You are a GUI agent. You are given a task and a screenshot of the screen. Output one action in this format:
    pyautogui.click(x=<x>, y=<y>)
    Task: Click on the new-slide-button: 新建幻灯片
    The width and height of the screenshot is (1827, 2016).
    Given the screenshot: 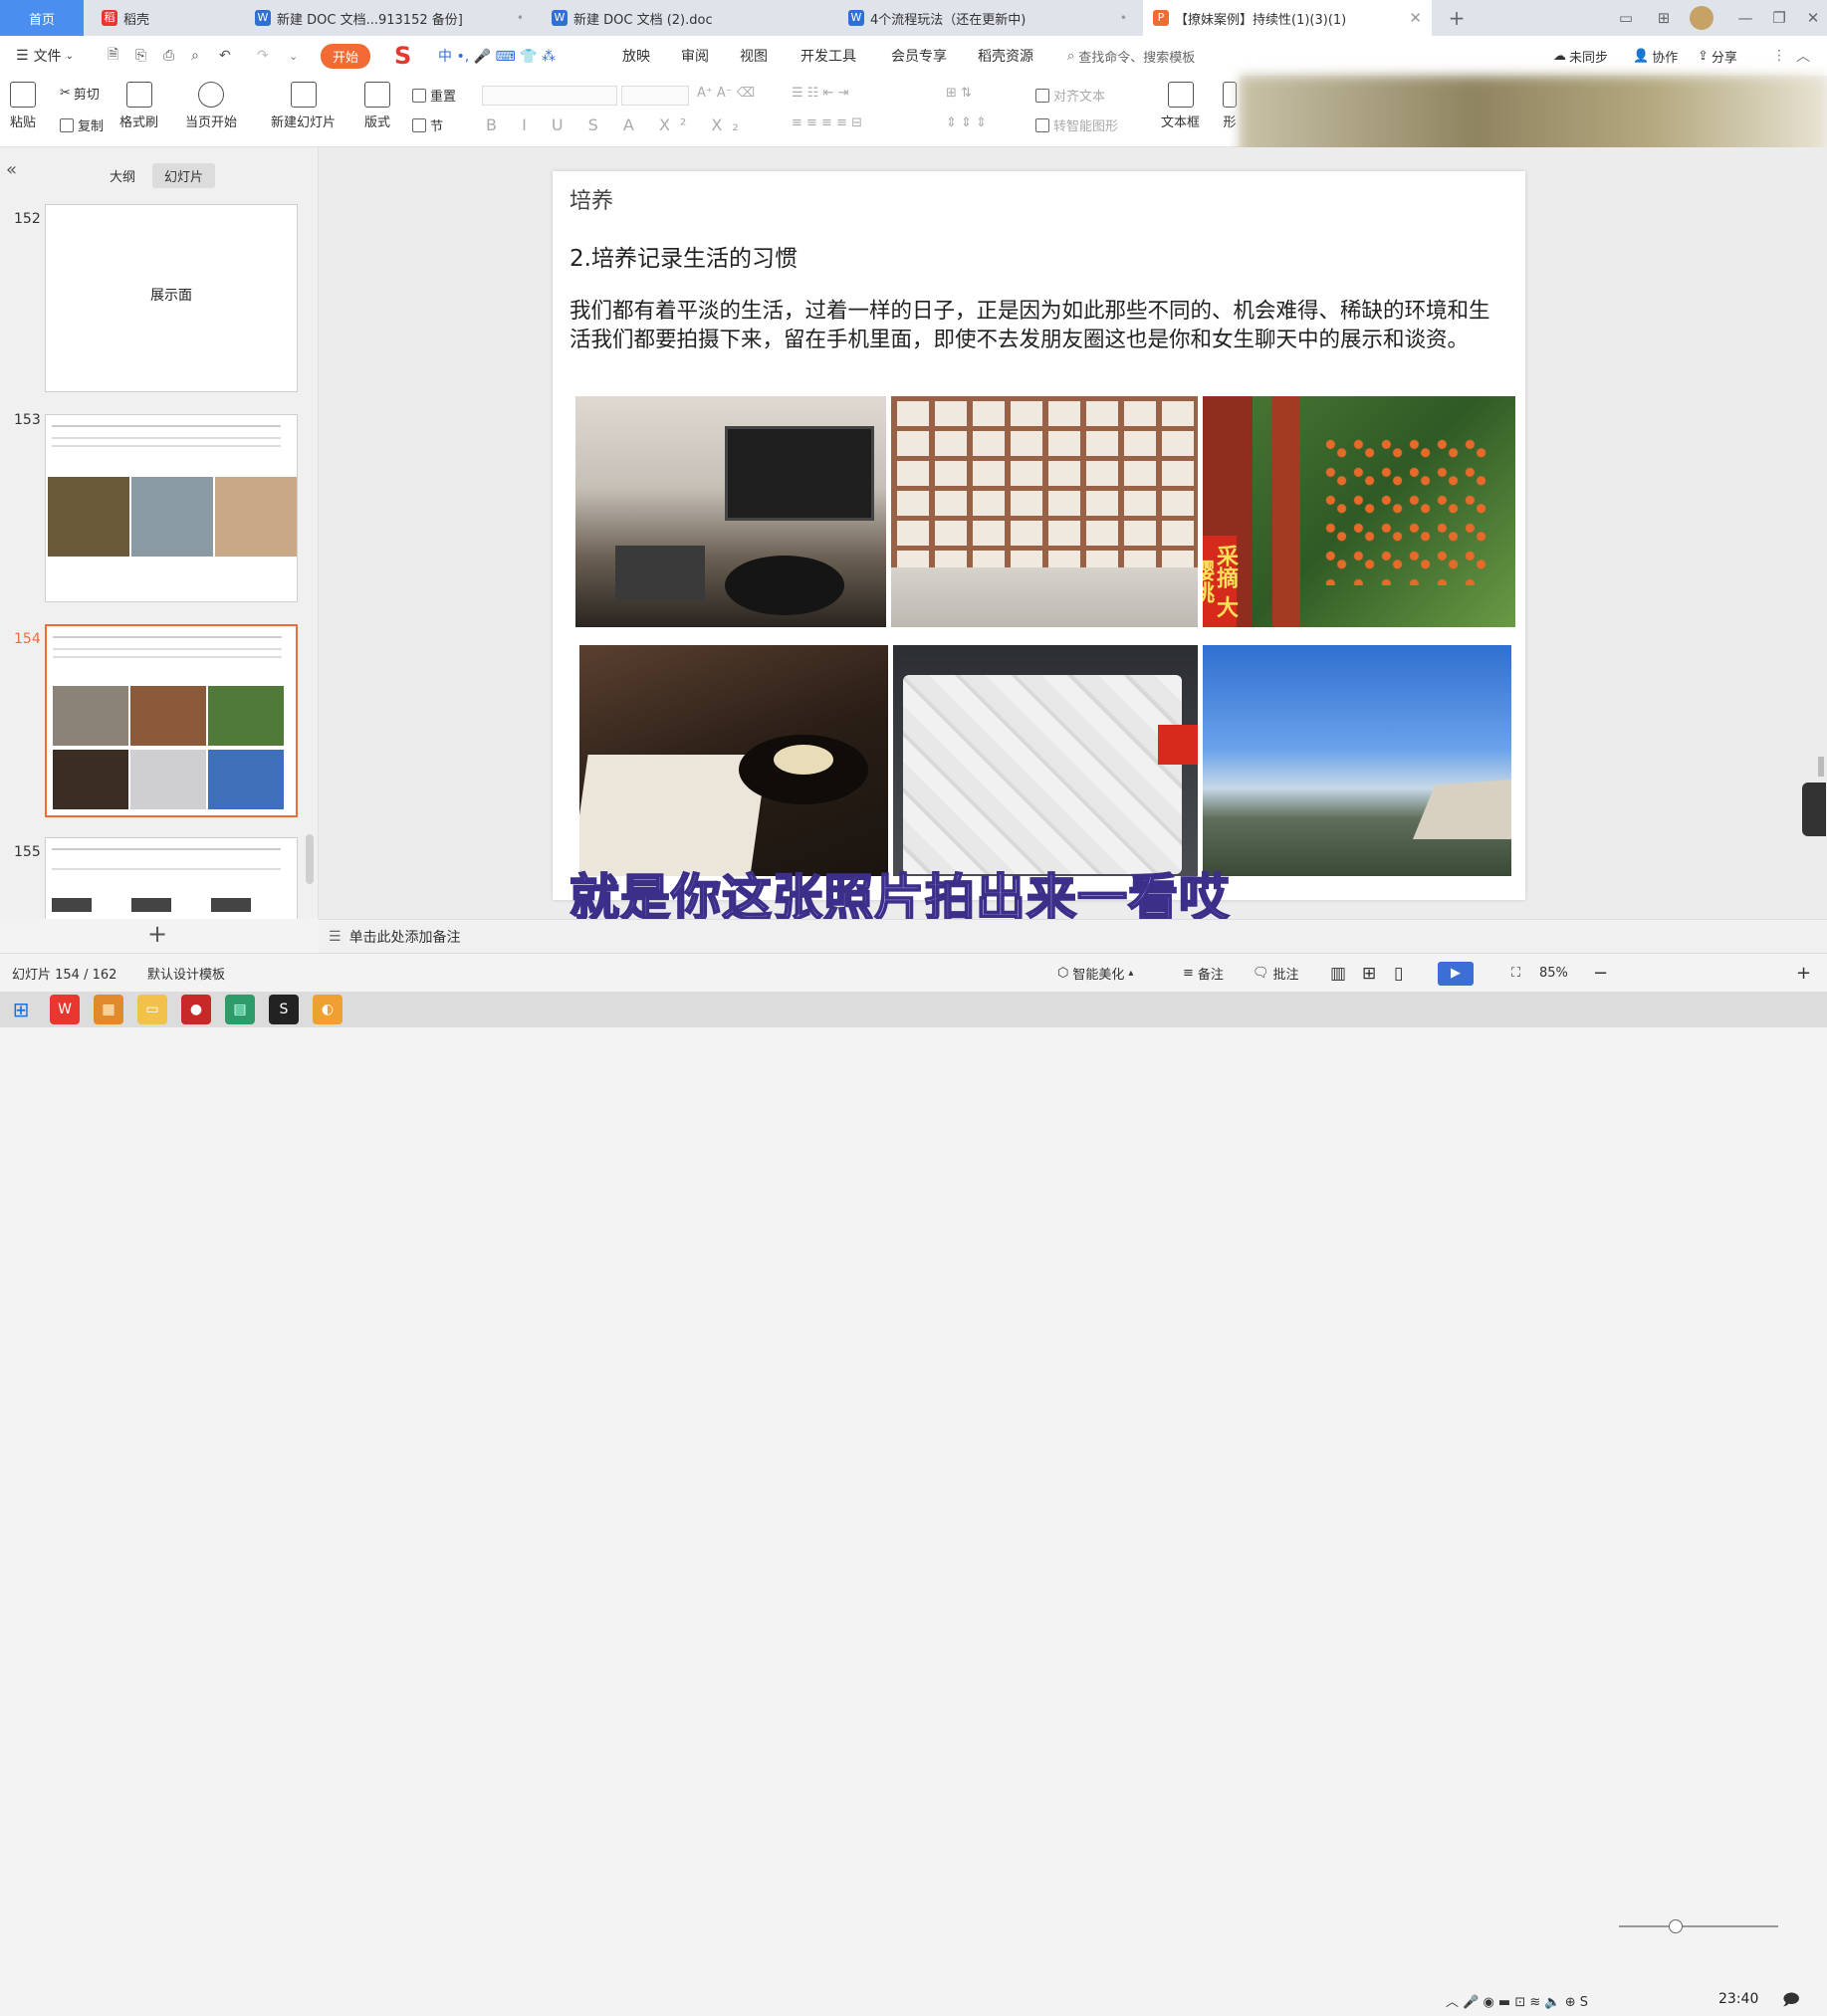 What is the action you would take?
    pyautogui.click(x=304, y=106)
    